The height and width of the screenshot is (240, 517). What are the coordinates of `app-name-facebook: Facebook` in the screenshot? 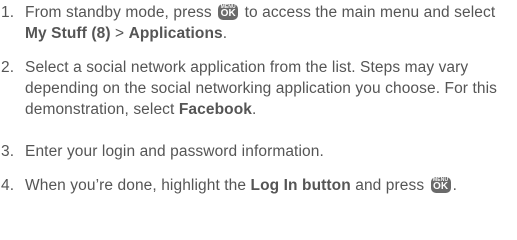 It's located at (215, 109).